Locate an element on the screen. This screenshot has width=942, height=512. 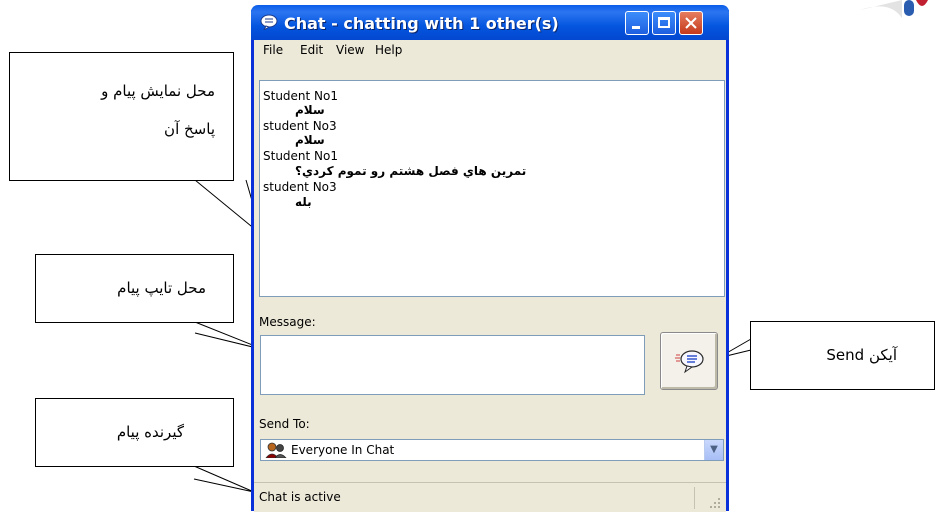
message-label: Message: is located at coordinates (287, 322).